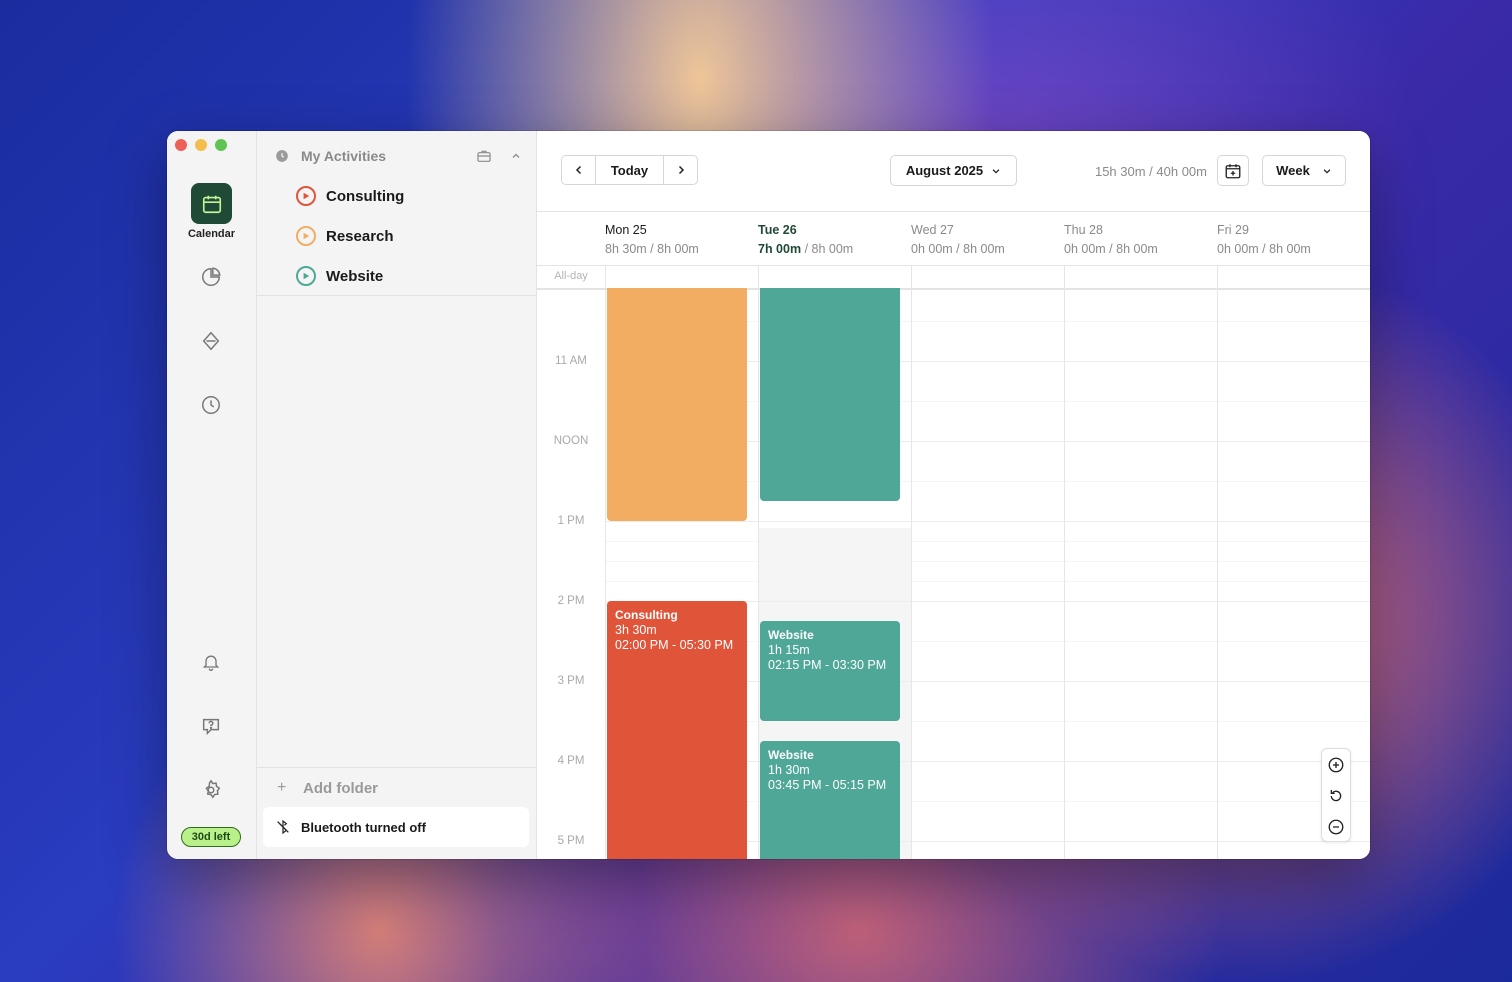 The height and width of the screenshot is (982, 1512). What do you see at coordinates (1233, 170) in the screenshot?
I see `add-entry-button` at bounding box center [1233, 170].